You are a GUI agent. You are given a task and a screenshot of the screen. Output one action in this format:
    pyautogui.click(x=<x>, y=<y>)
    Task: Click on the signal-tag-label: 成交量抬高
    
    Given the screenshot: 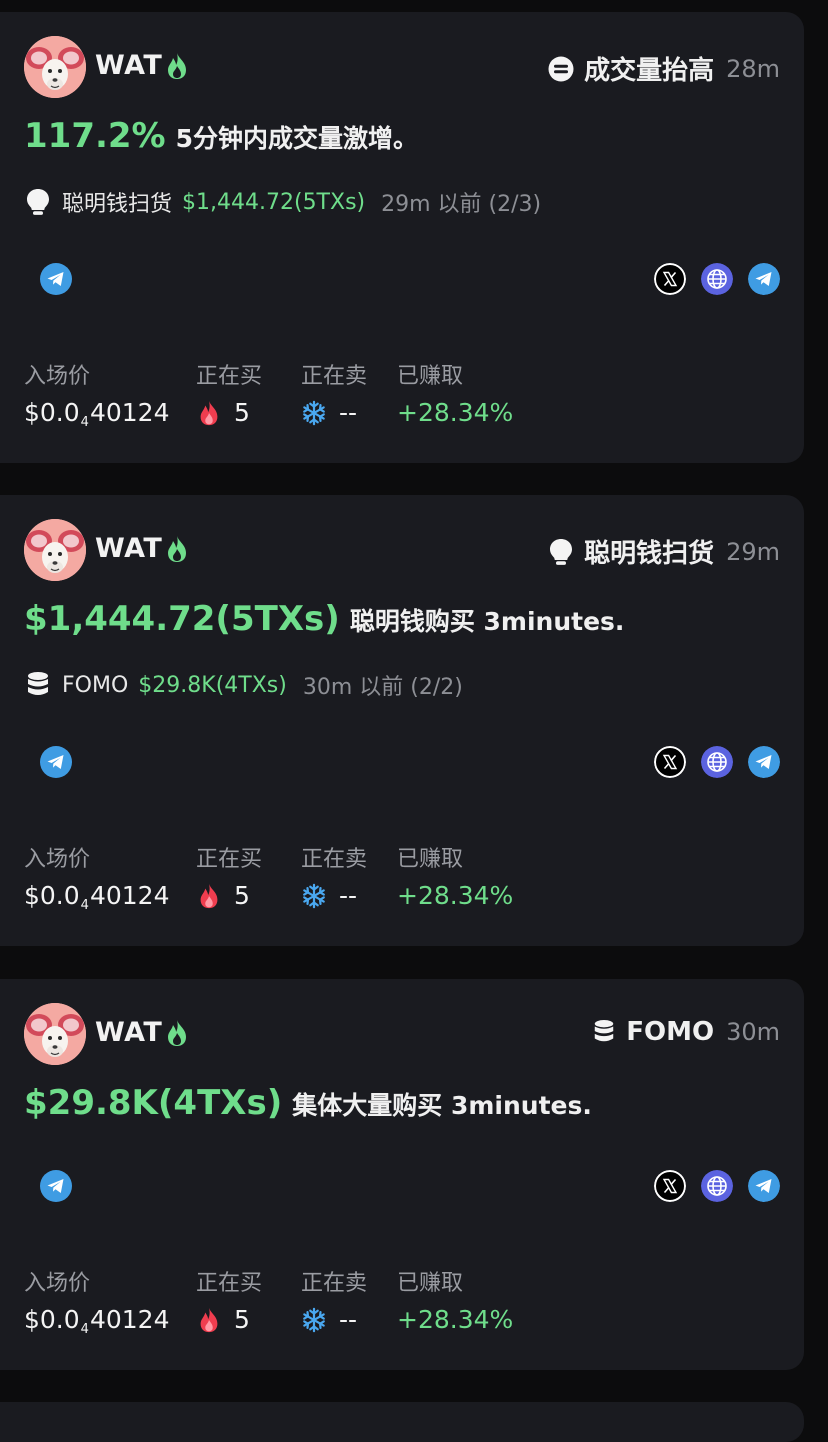 What is the action you would take?
    pyautogui.click(x=649, y=71)
    